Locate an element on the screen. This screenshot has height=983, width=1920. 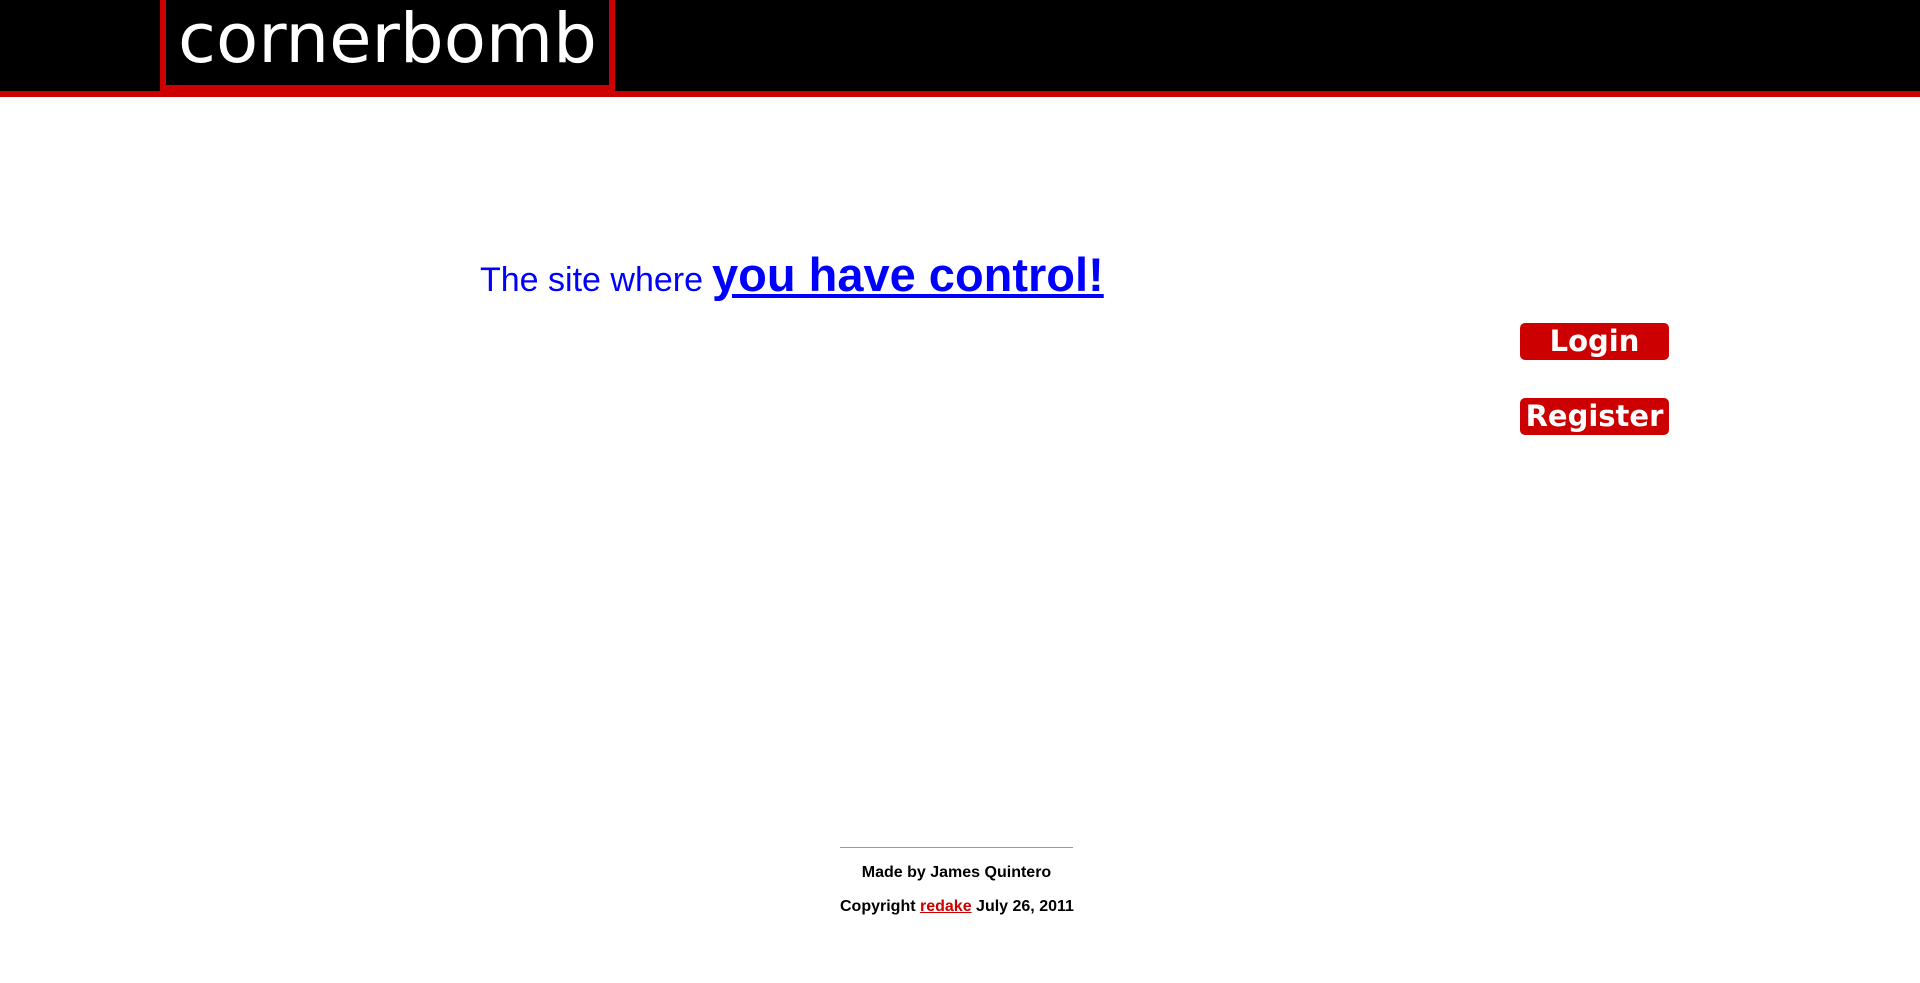
tagline: The site where you have control! is located at coordinates (792, 274).